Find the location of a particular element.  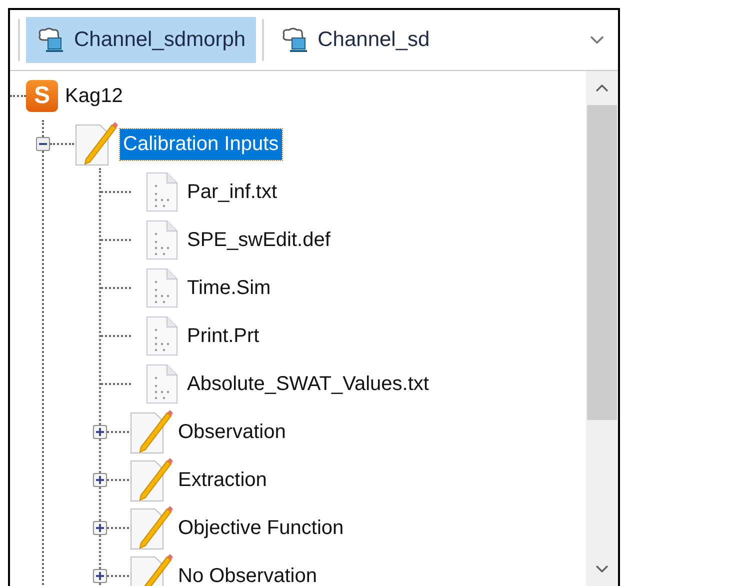

tab: Channel_sdmorph is located at coordinates (141, 40).